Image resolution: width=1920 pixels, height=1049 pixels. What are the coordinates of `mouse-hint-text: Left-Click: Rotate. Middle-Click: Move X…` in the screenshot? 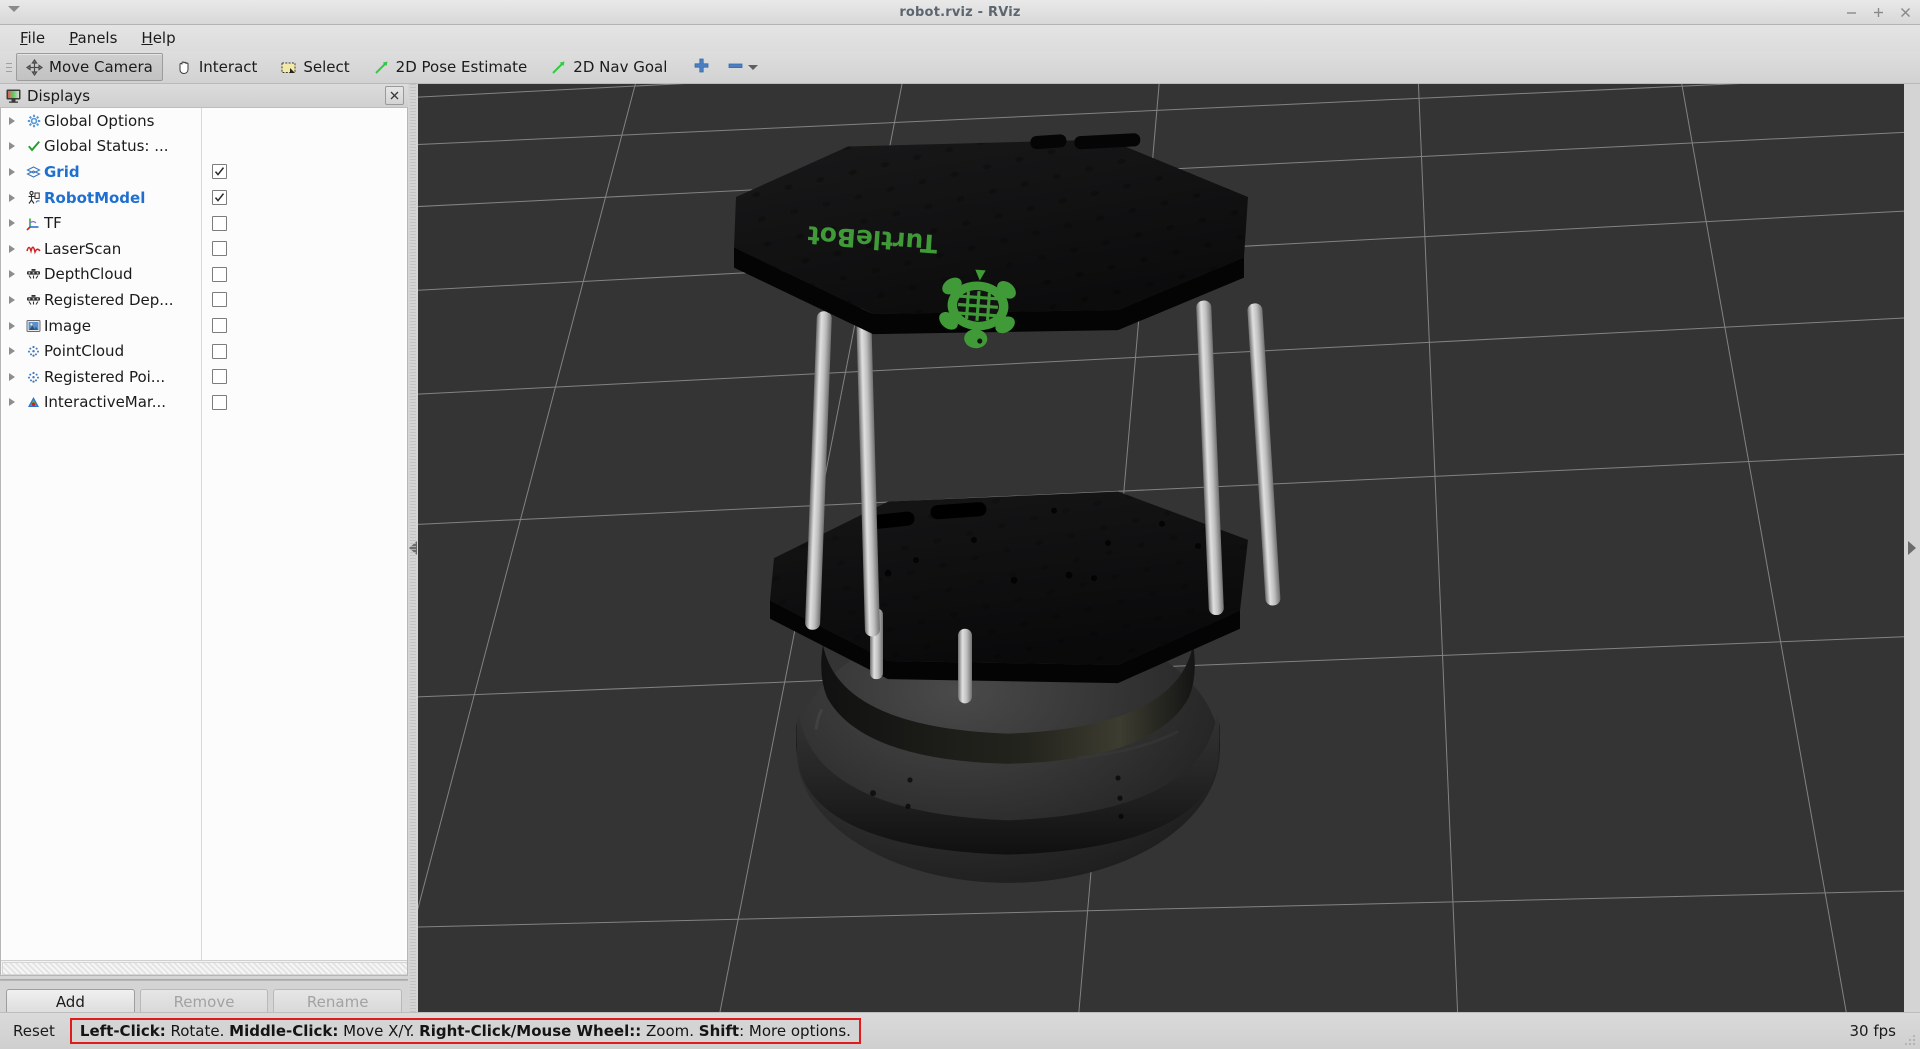 It's located at (465, 1031).